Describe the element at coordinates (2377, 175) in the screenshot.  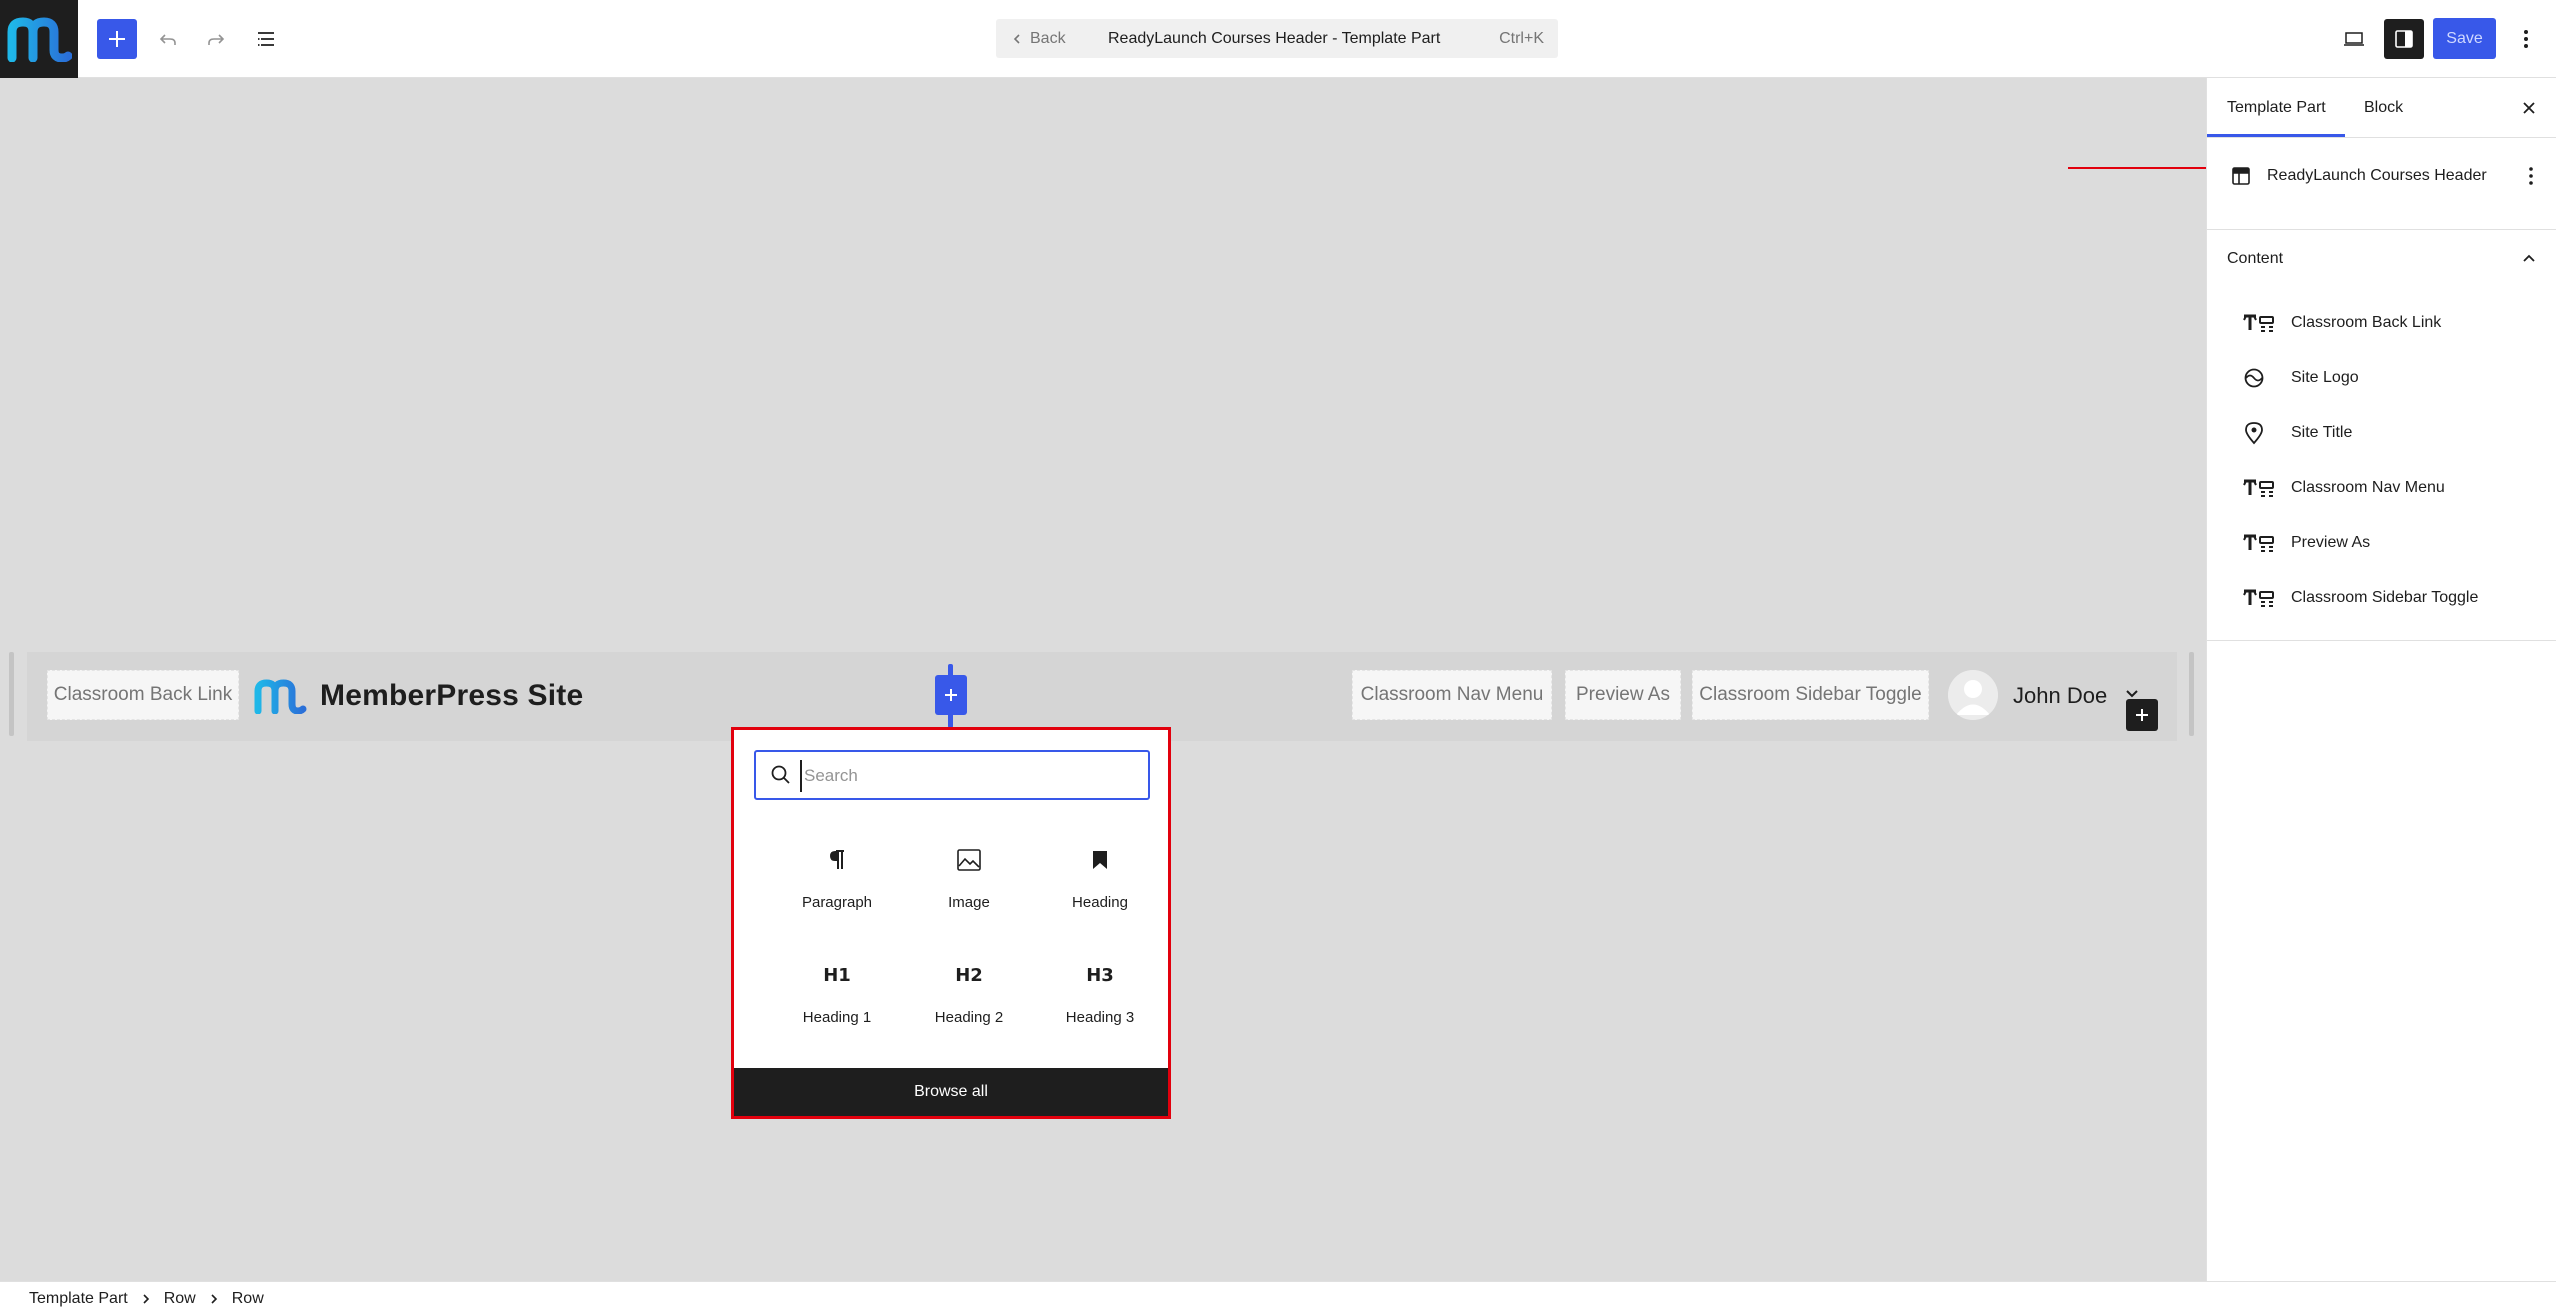
I see `template-part-name: ReadyLaunch Courses Header` at that location.